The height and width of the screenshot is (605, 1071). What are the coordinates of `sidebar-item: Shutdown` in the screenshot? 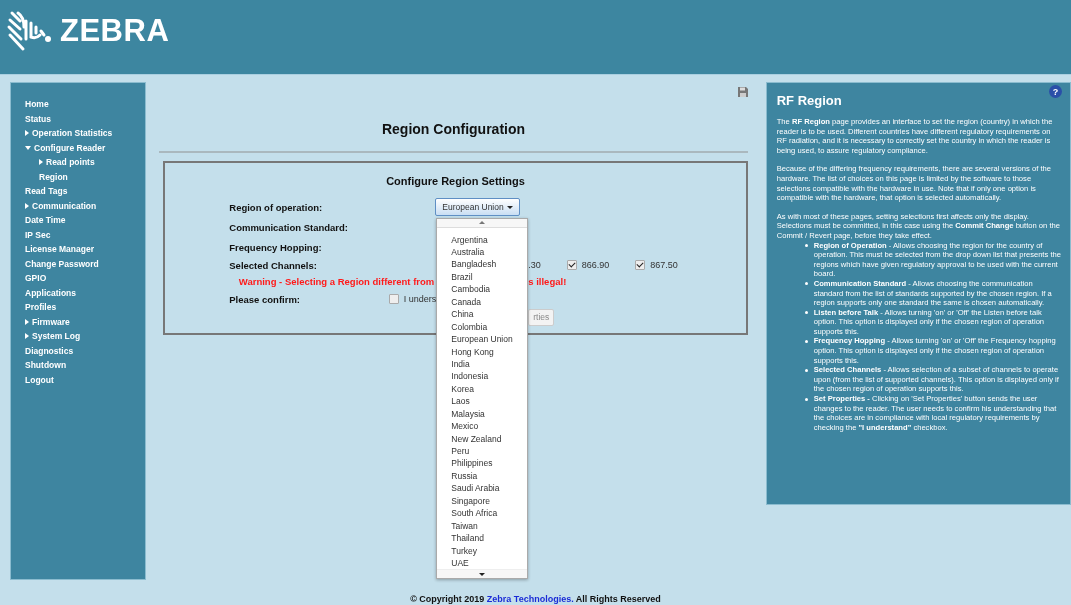 It's located at (85, 365).